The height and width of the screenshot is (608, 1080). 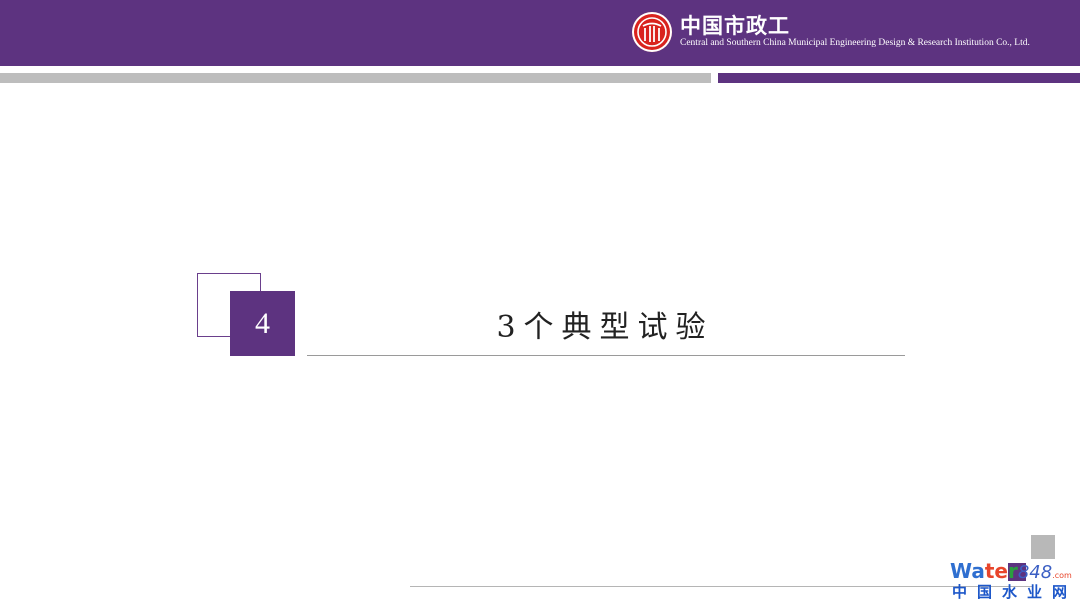 I want to click on section-number: 4, so click(x=262, y=323).